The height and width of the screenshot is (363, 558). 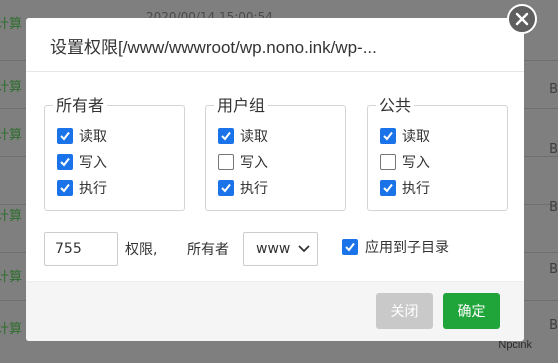 I want to click on owner-select: www, so click(x=280, y=249).